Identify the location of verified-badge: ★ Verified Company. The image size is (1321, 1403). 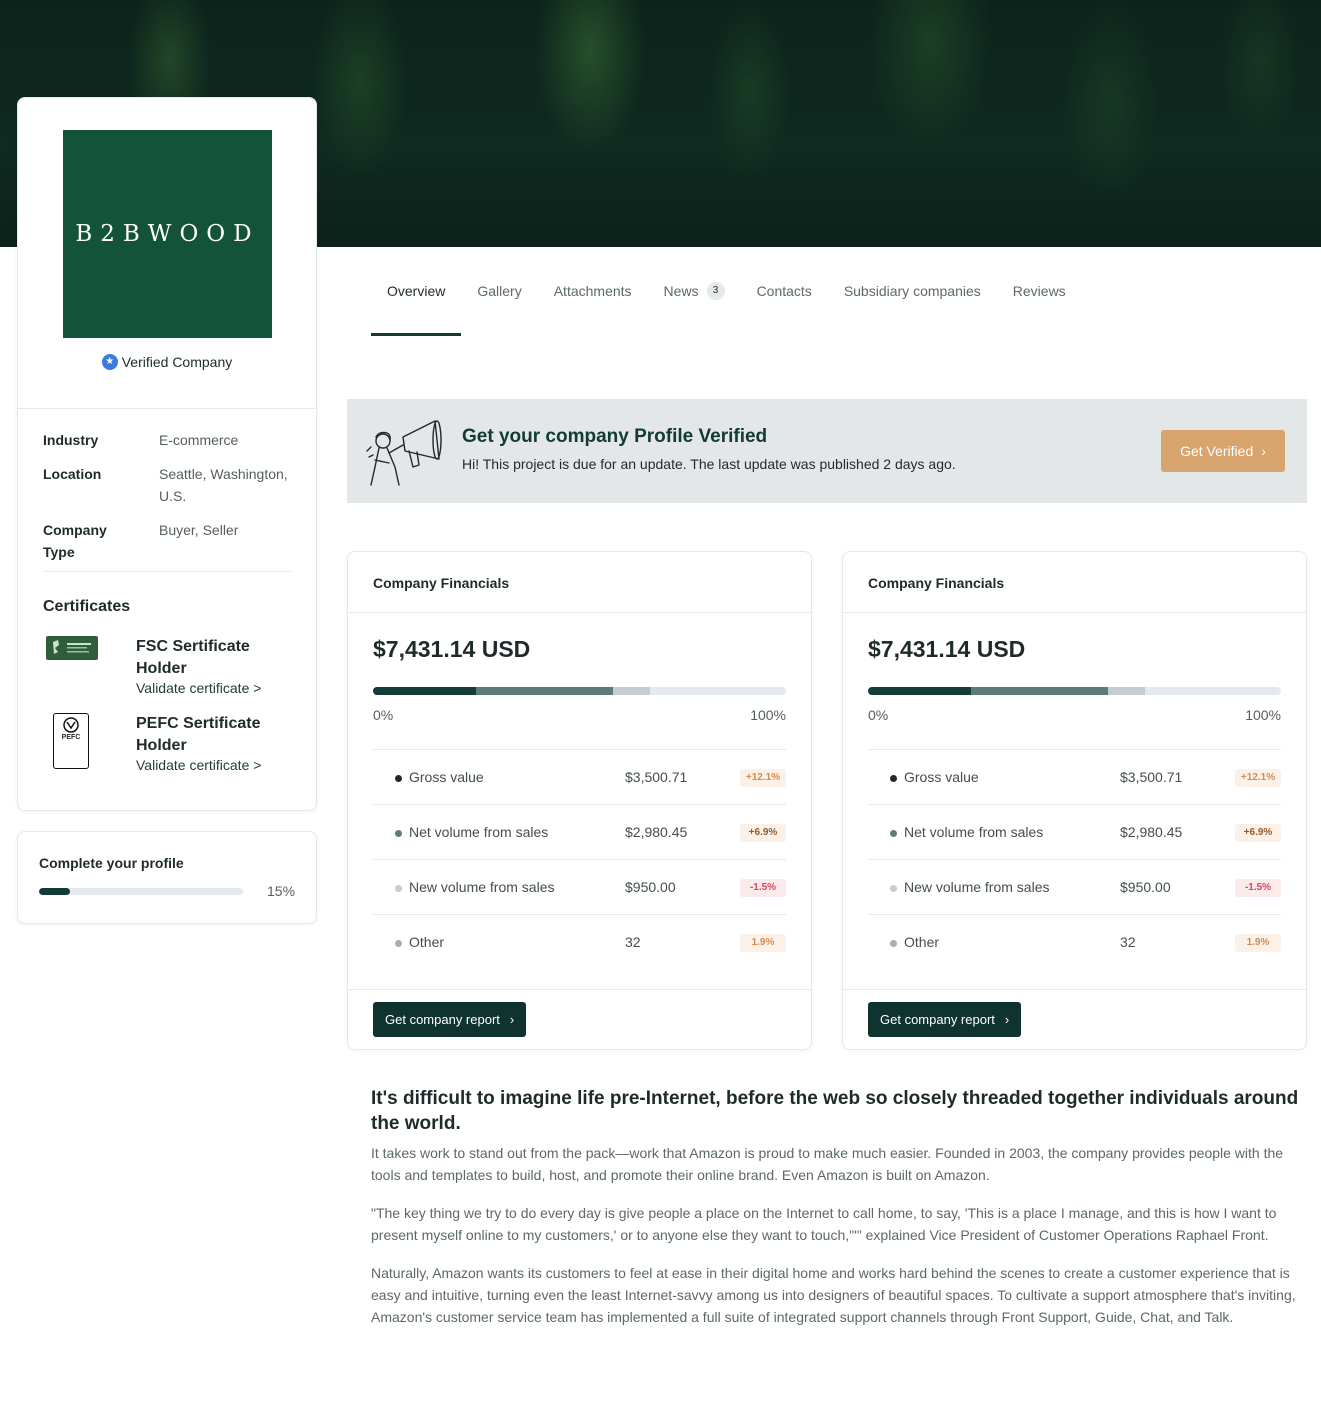
(167, 362).